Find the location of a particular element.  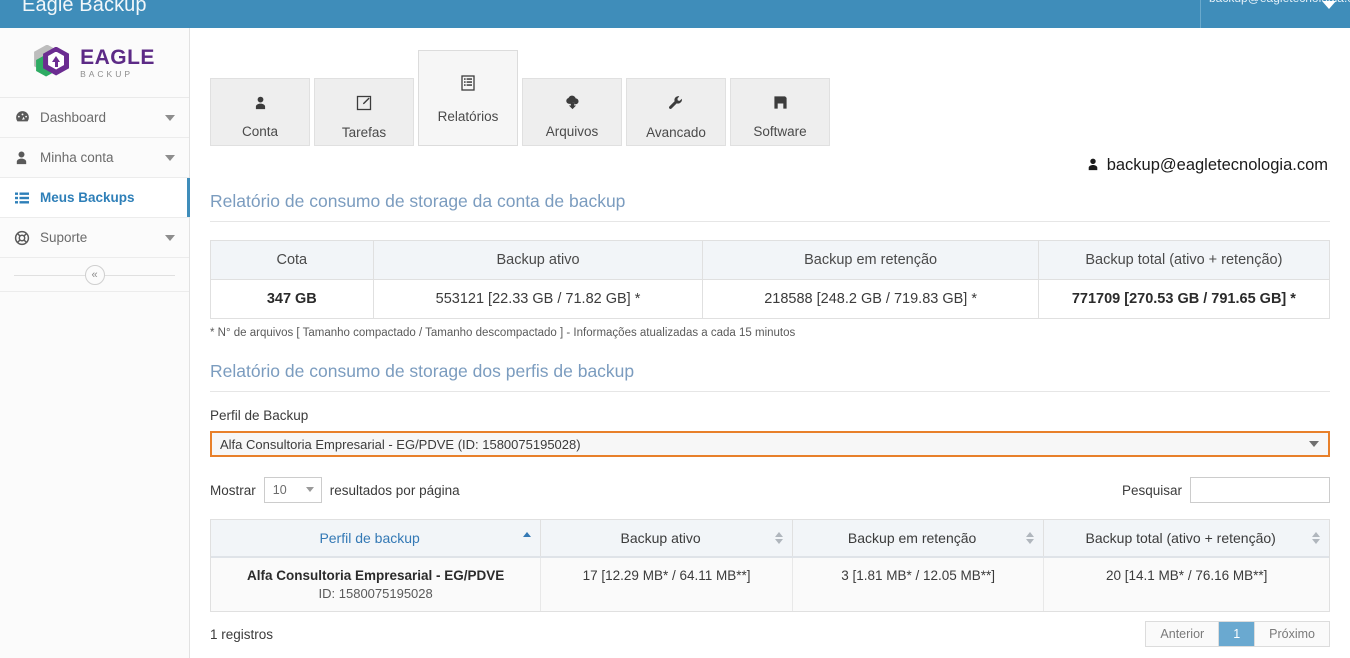

person-icon is located at coordinates (260, 104).